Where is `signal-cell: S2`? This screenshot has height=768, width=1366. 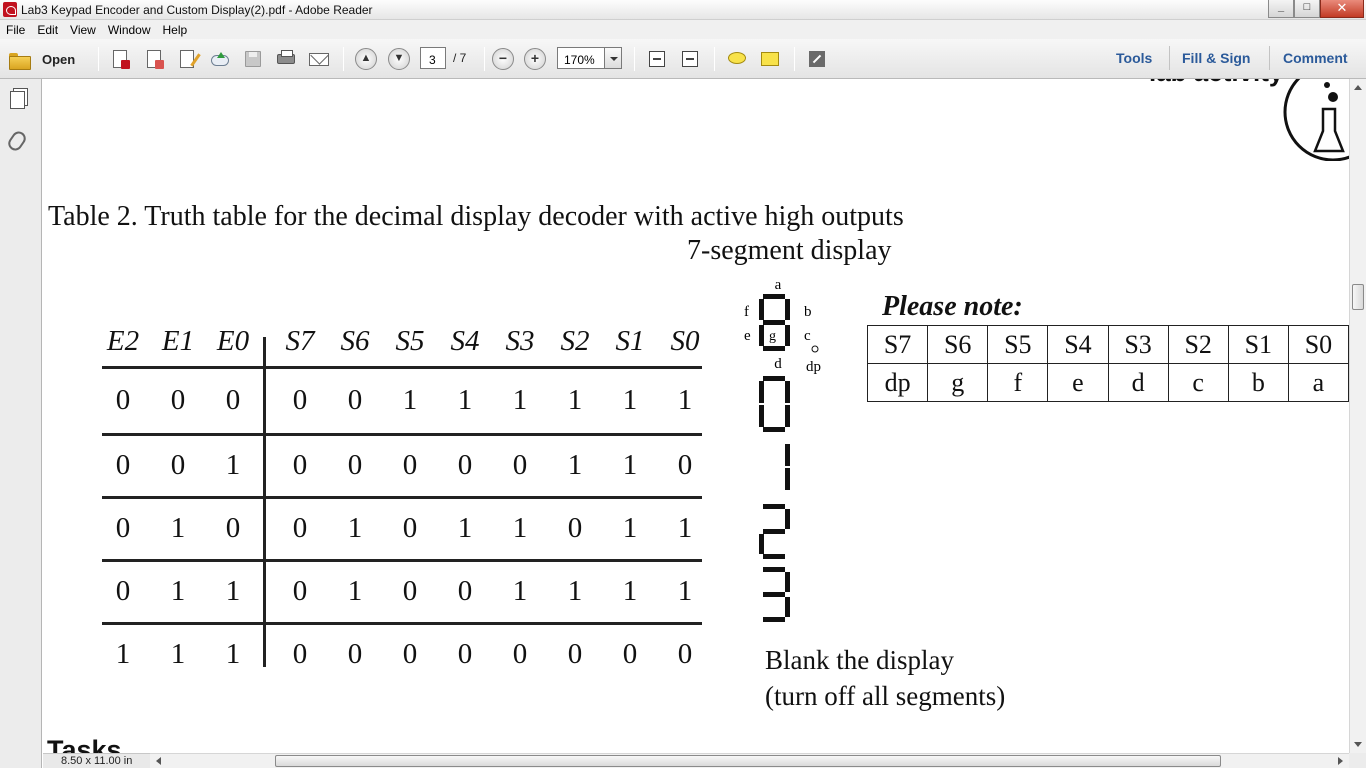 signal-cell: S2 is located at coordinates (1198, 344).